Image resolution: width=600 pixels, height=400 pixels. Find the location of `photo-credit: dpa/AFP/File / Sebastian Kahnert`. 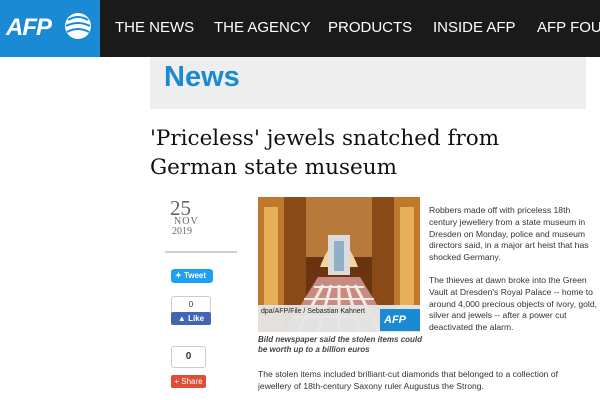

photo-credit: dpa/AFP/File / Sebastian Kahnert is located at coordinates (313, 311).